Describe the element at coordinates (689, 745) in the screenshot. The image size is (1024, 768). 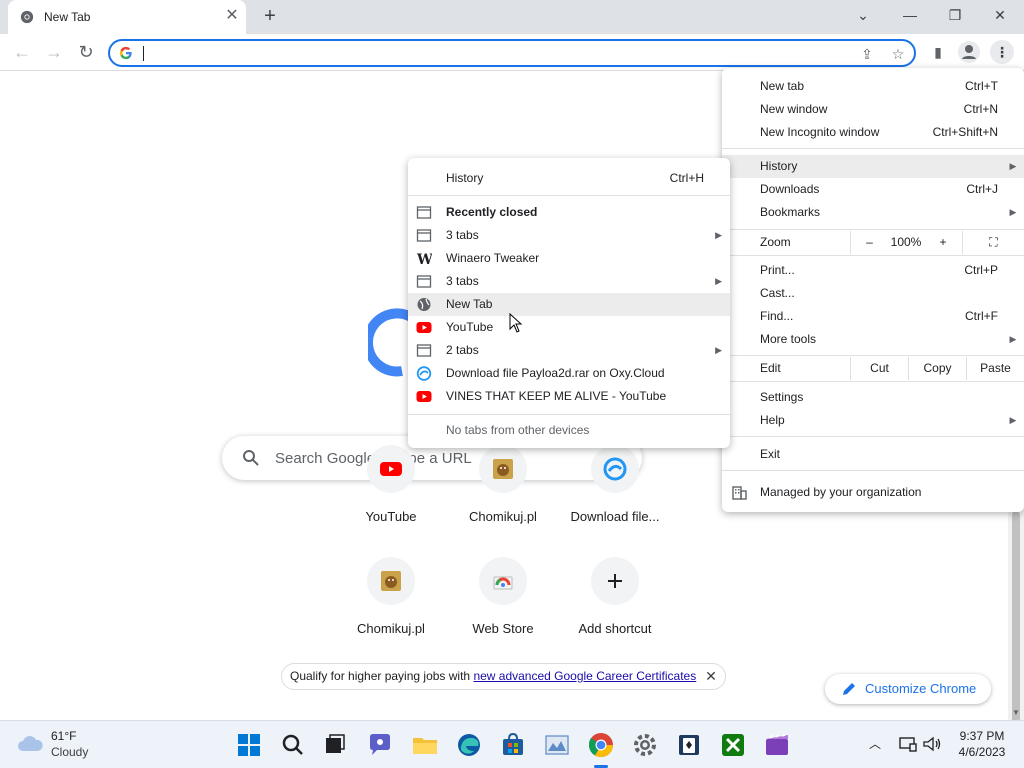
I see `solitaire-icon` at that location.